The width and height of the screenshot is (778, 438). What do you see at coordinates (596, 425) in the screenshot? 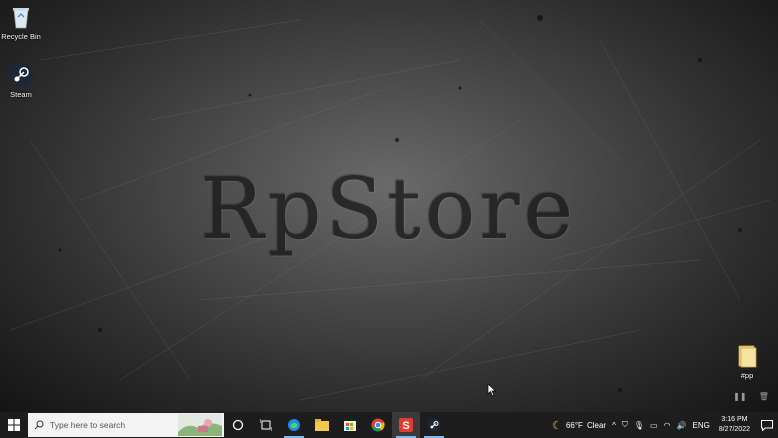
I see `weather-condition: Clear` at bounding box center [596, 425].